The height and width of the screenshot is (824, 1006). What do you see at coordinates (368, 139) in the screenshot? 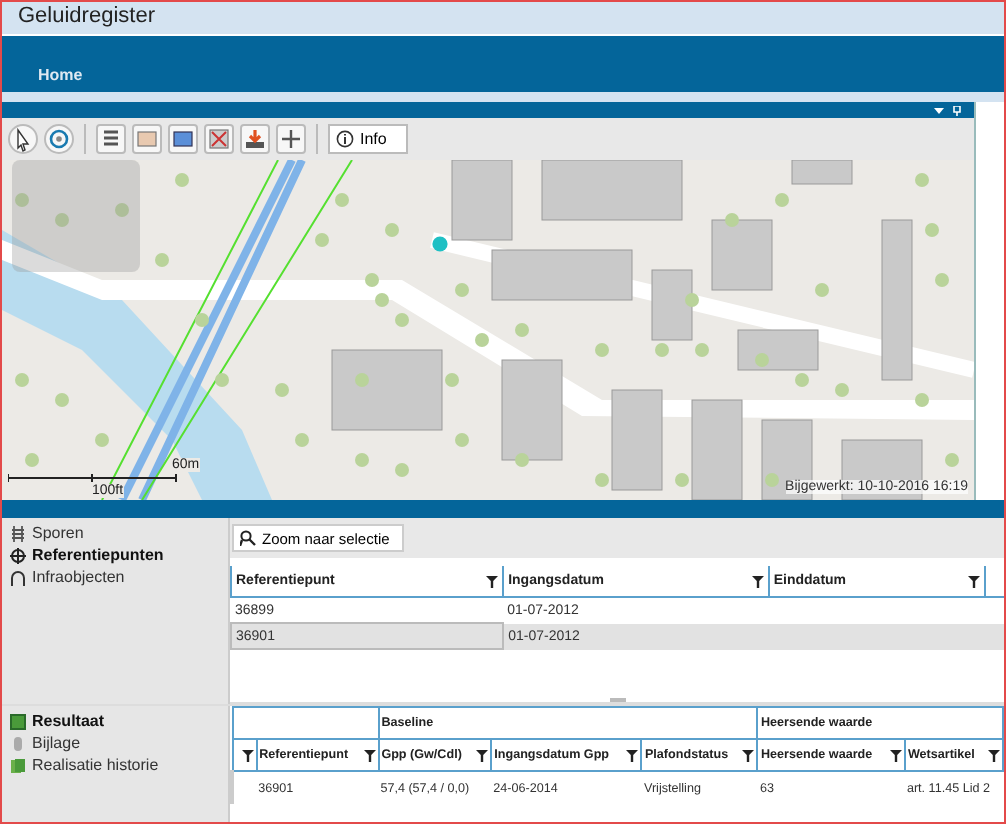
I see `info-button: Info` at bounding box center [368, 139].